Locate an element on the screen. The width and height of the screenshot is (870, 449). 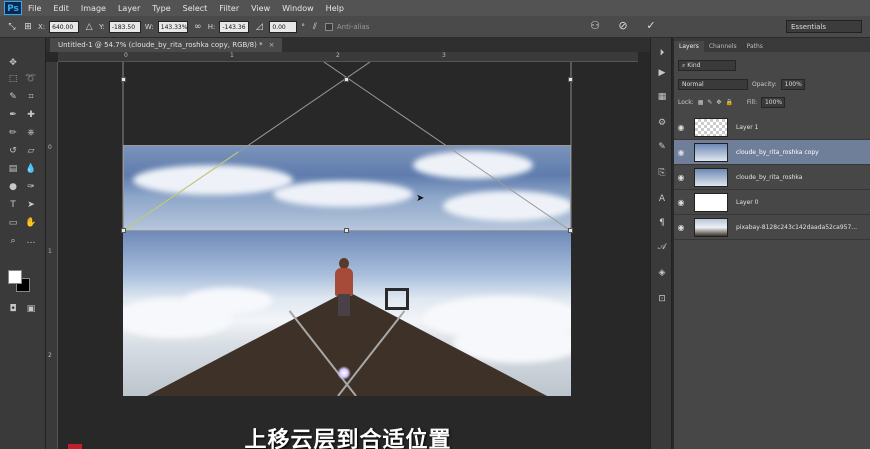
foreground-color-swatch is located at coordinates (15, 277).